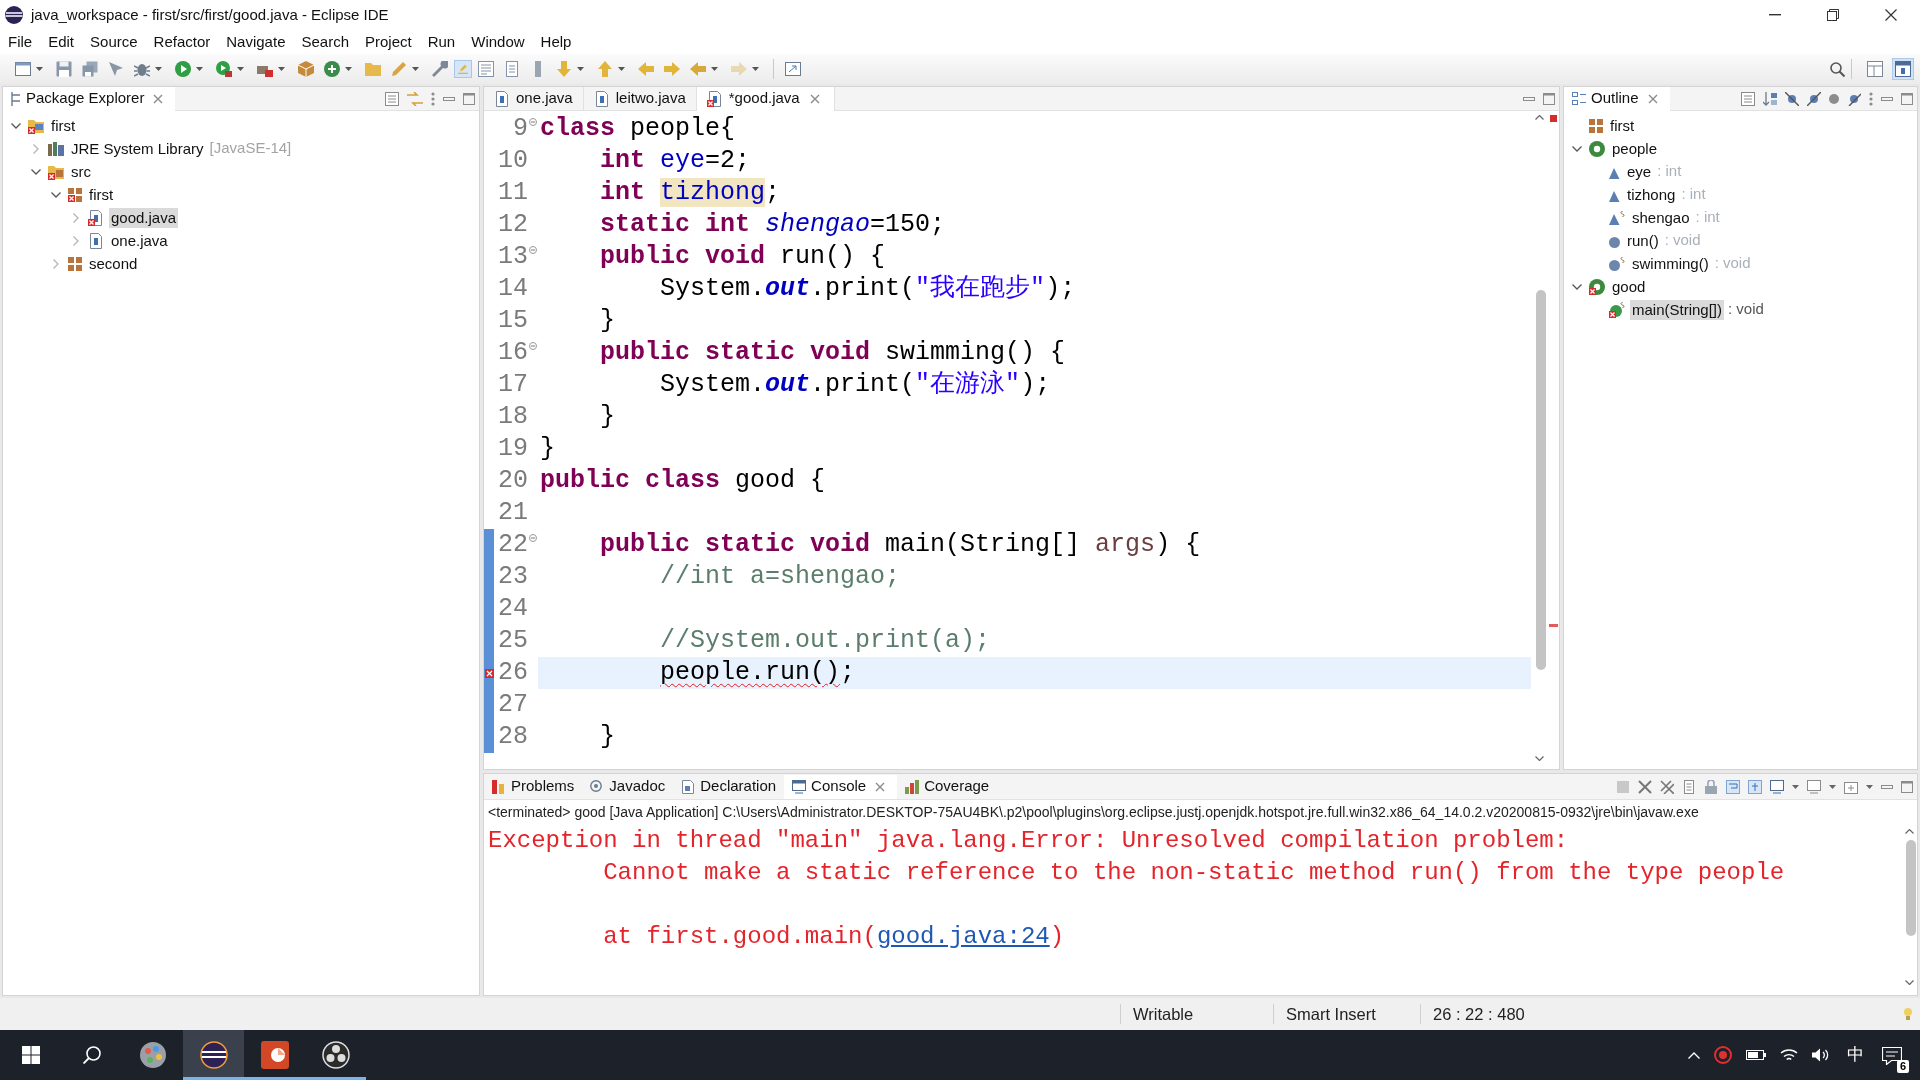 The height and width of the screenshot is (1080, 1920). I want to click on sort-icon, so click(1770, 98).